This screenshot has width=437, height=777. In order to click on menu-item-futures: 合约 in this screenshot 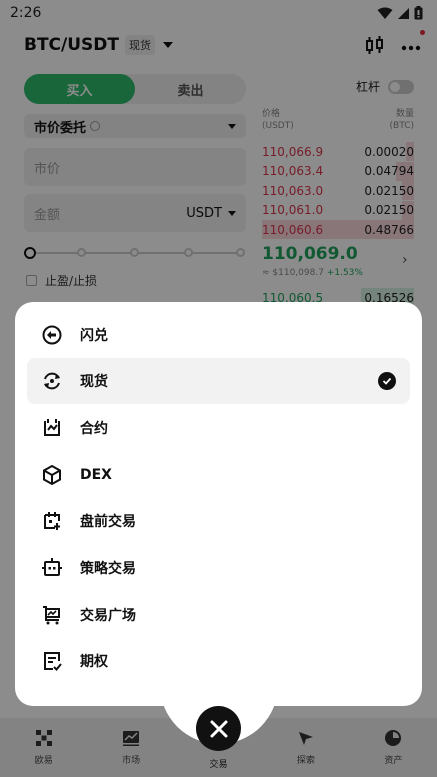, I will do `click(218, 428)`.